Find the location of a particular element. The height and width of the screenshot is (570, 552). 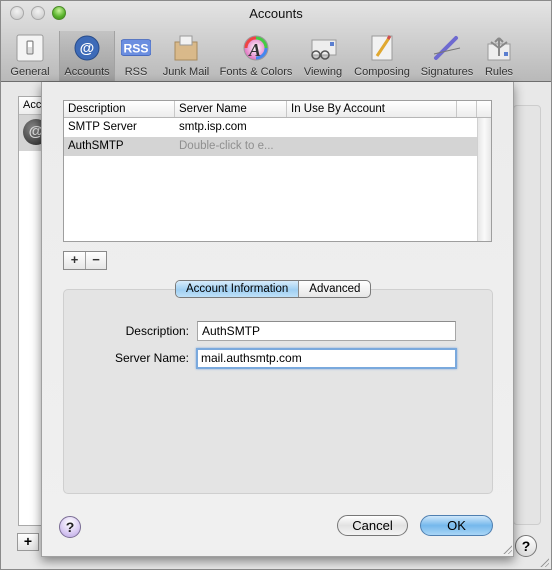

ok-button: OK is located at coordinates (456, 525).